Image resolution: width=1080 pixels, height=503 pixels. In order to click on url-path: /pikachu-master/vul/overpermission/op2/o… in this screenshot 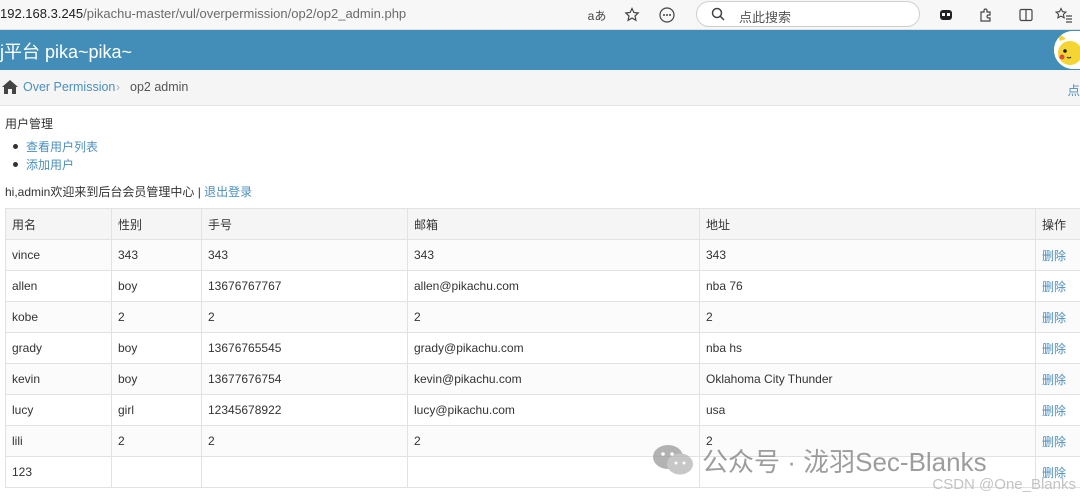, I will do `click(245, 13)`.